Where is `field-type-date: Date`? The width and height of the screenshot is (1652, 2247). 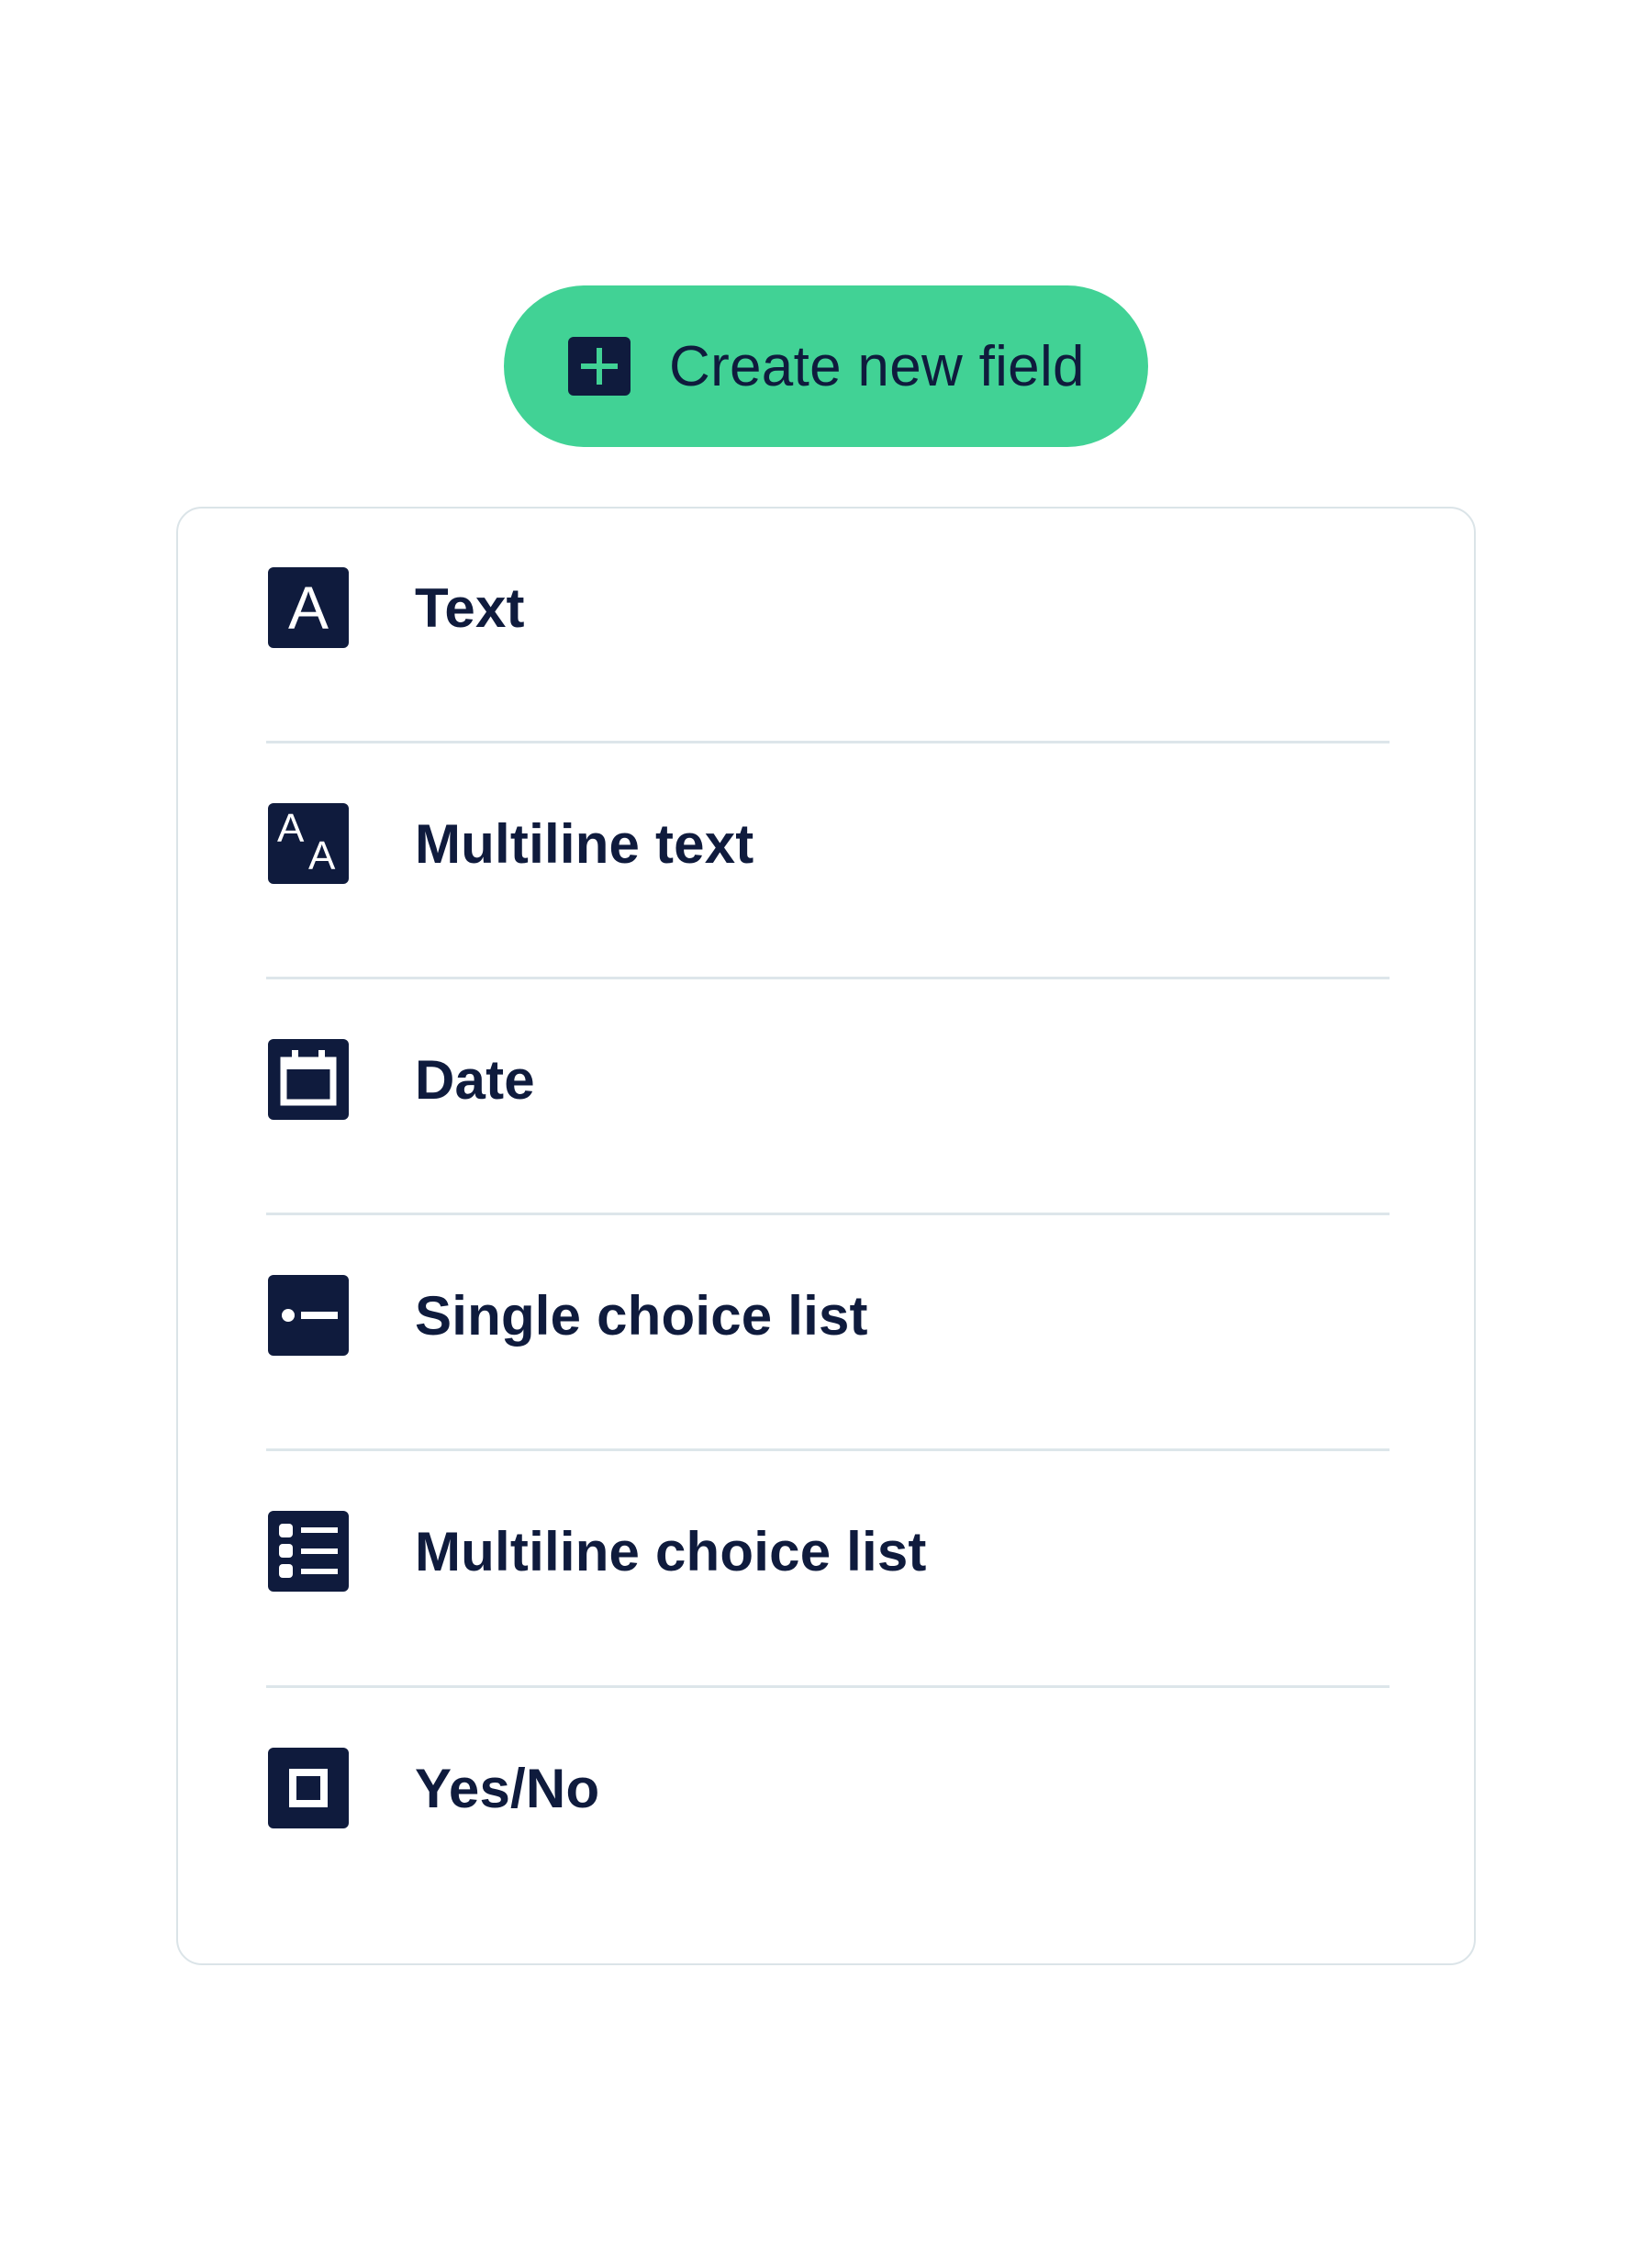 field-type-date: Date is located at coordinates (826, 1079).